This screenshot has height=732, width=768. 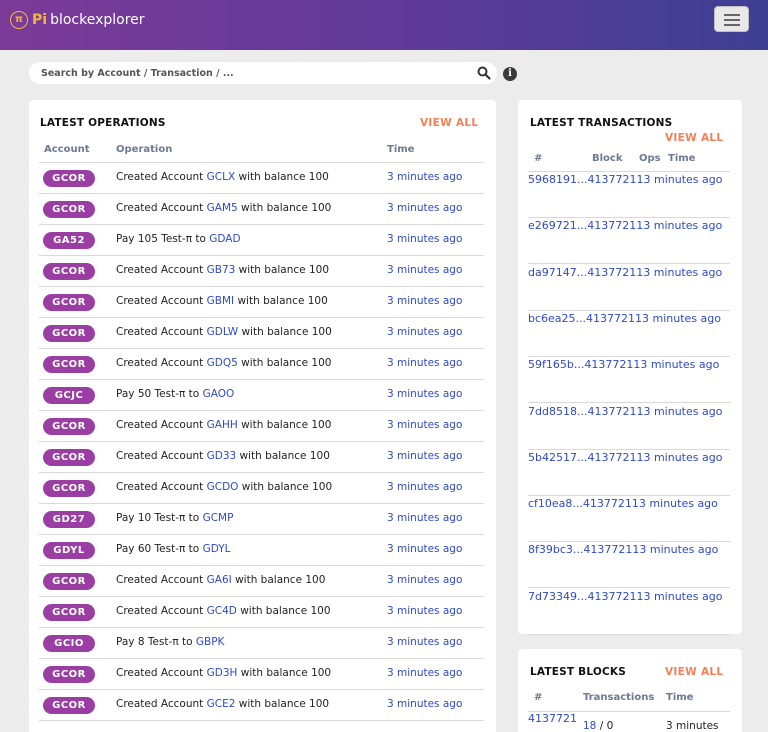 I want to click on search-icon, so click(x=484, y=73).